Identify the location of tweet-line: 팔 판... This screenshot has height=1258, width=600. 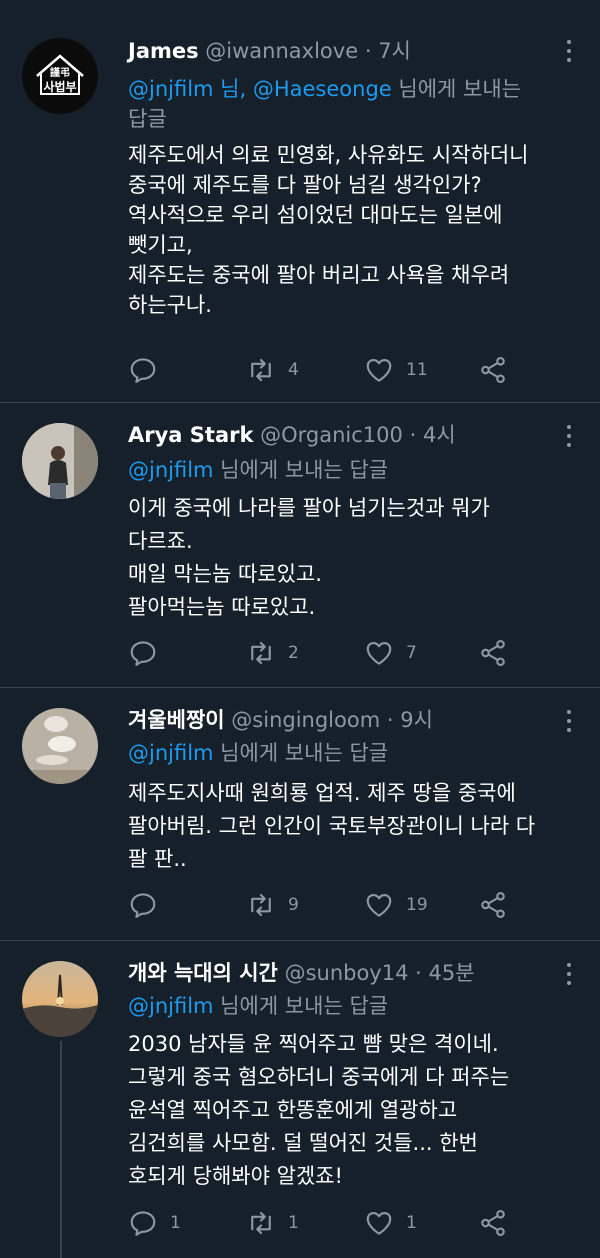
(157, 859).